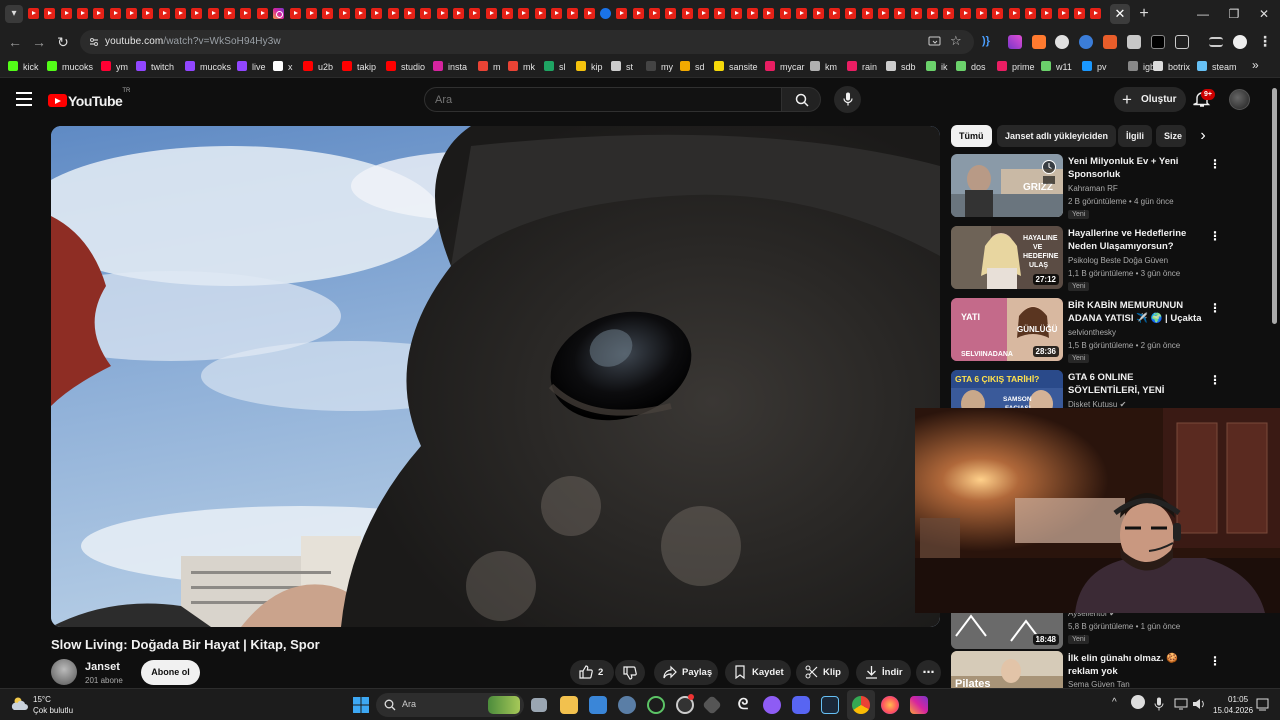 This screenshot has height=720, width=1280. Describe the element at coordinates (823, 67) in the screenshot. I see `bookmark-km: km` at that location.